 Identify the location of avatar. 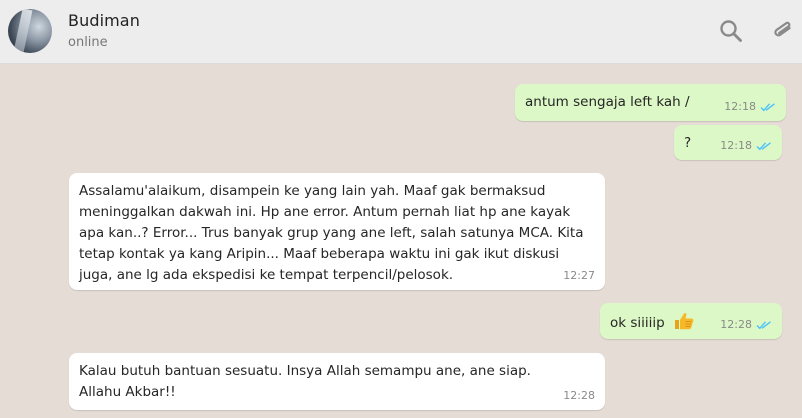
(30, 31).